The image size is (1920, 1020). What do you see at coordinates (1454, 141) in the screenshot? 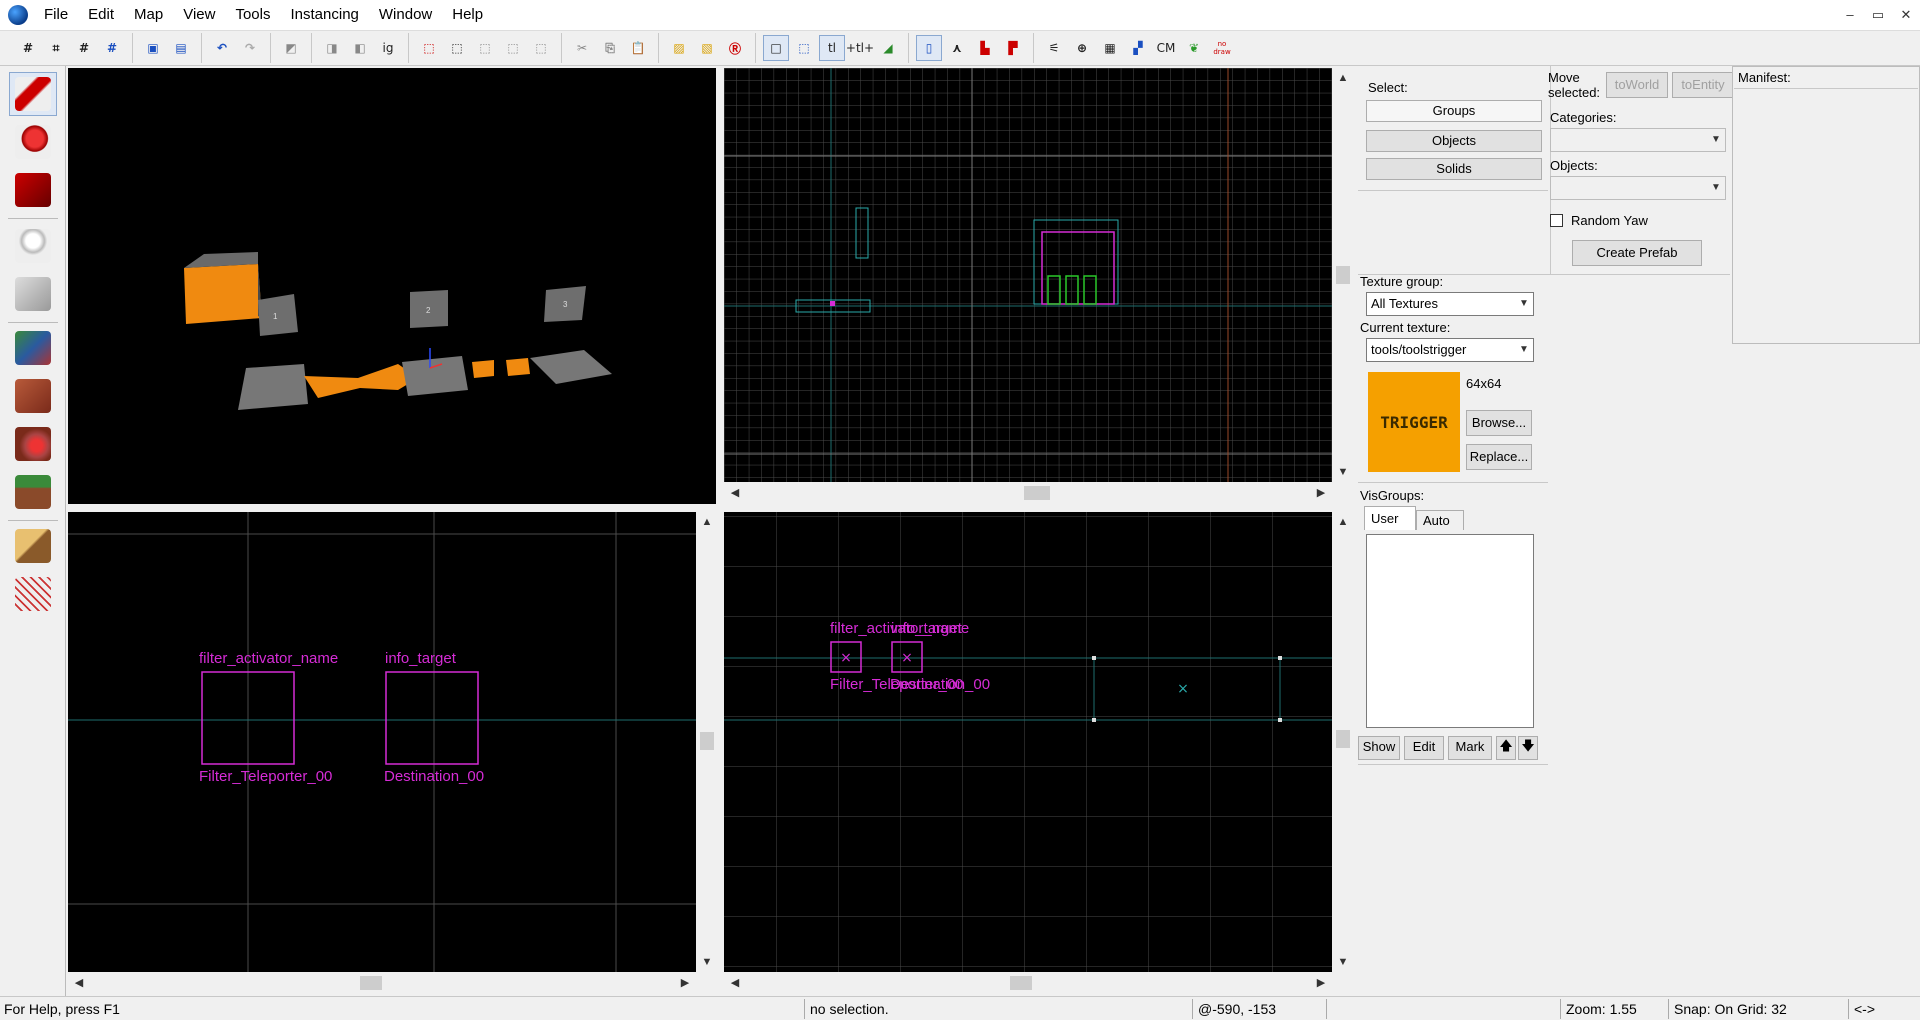
I see `select-objects-button: Objects` at bounding box center [1454, 141].